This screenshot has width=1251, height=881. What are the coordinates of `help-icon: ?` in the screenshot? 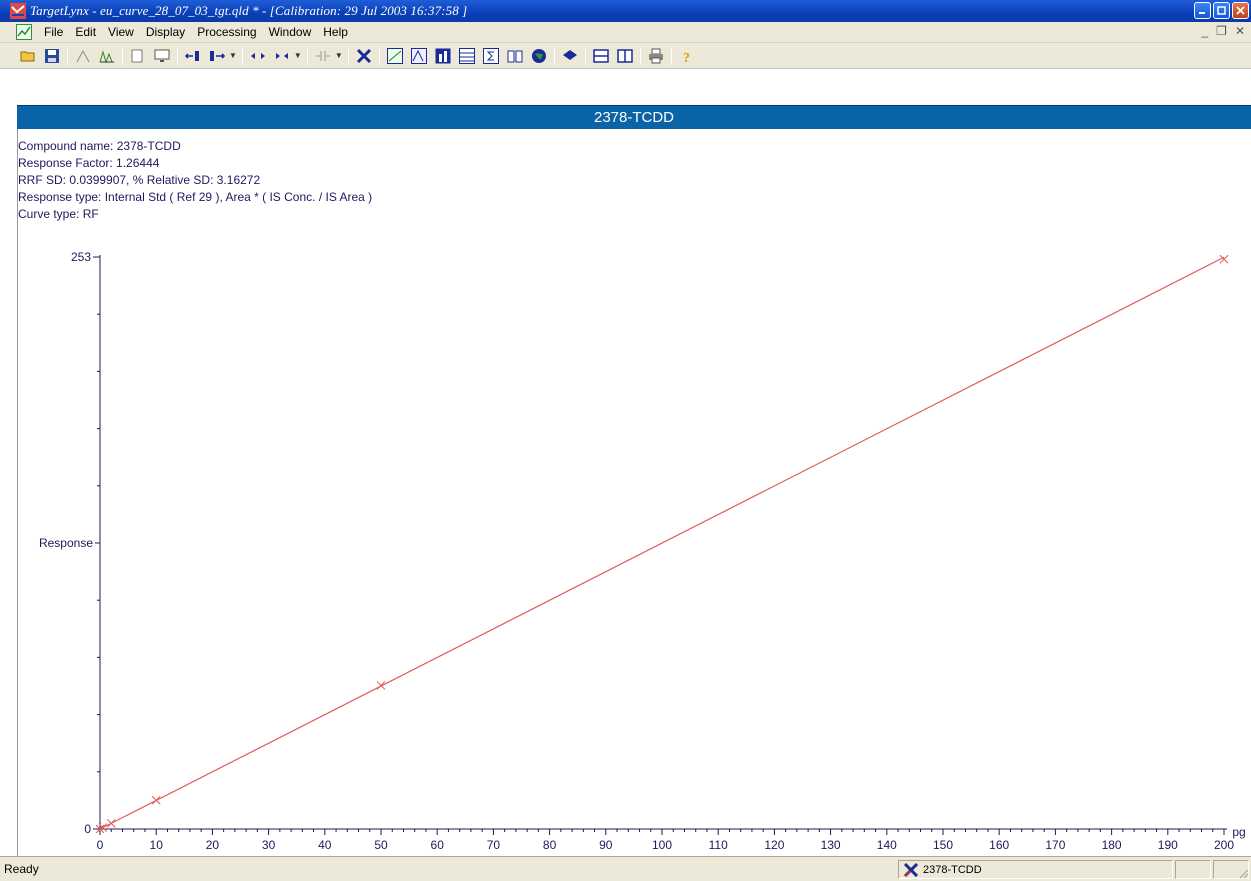 It's located at (686, 57).